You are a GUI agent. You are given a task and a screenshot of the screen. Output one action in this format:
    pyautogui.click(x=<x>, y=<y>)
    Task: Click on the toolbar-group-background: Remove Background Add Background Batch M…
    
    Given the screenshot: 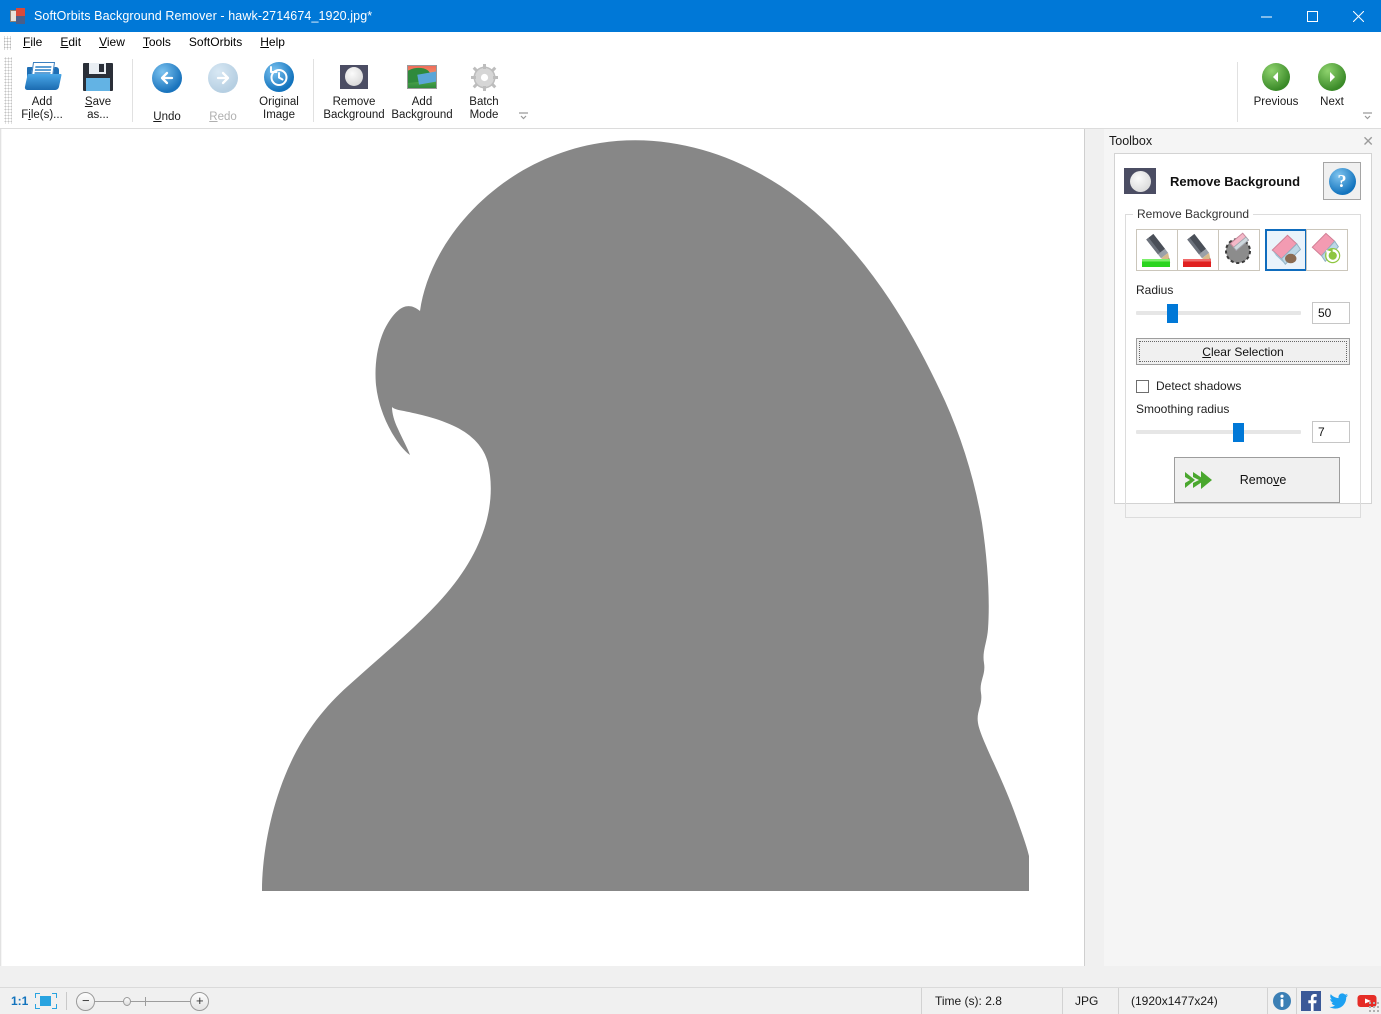 What is the action you would take?
    pyautogui.click(x=424, y=90)
    